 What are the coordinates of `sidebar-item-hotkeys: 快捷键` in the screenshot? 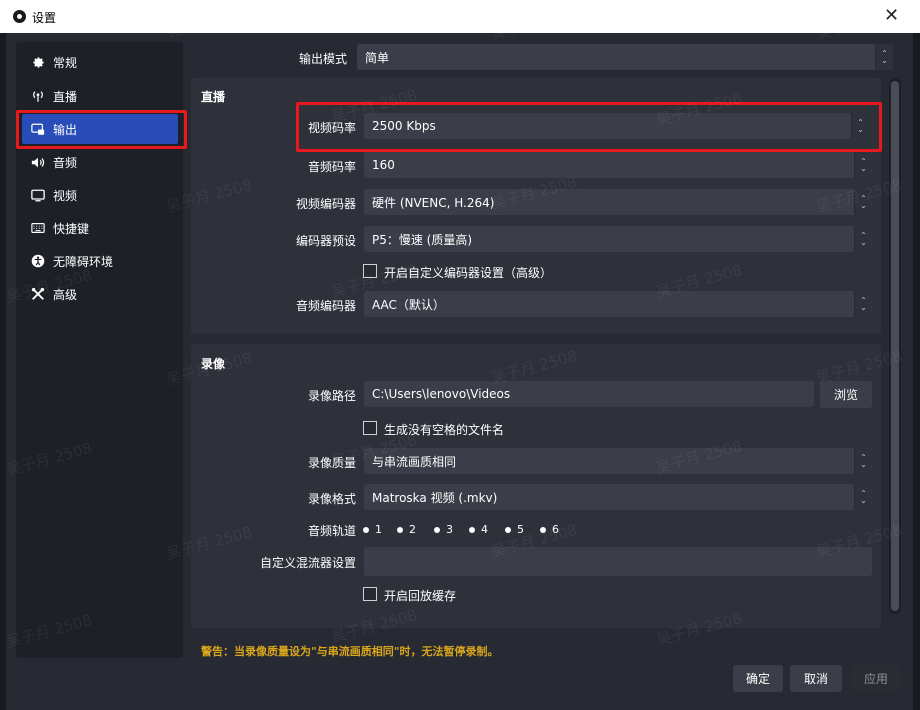 It's located at (100, 228).